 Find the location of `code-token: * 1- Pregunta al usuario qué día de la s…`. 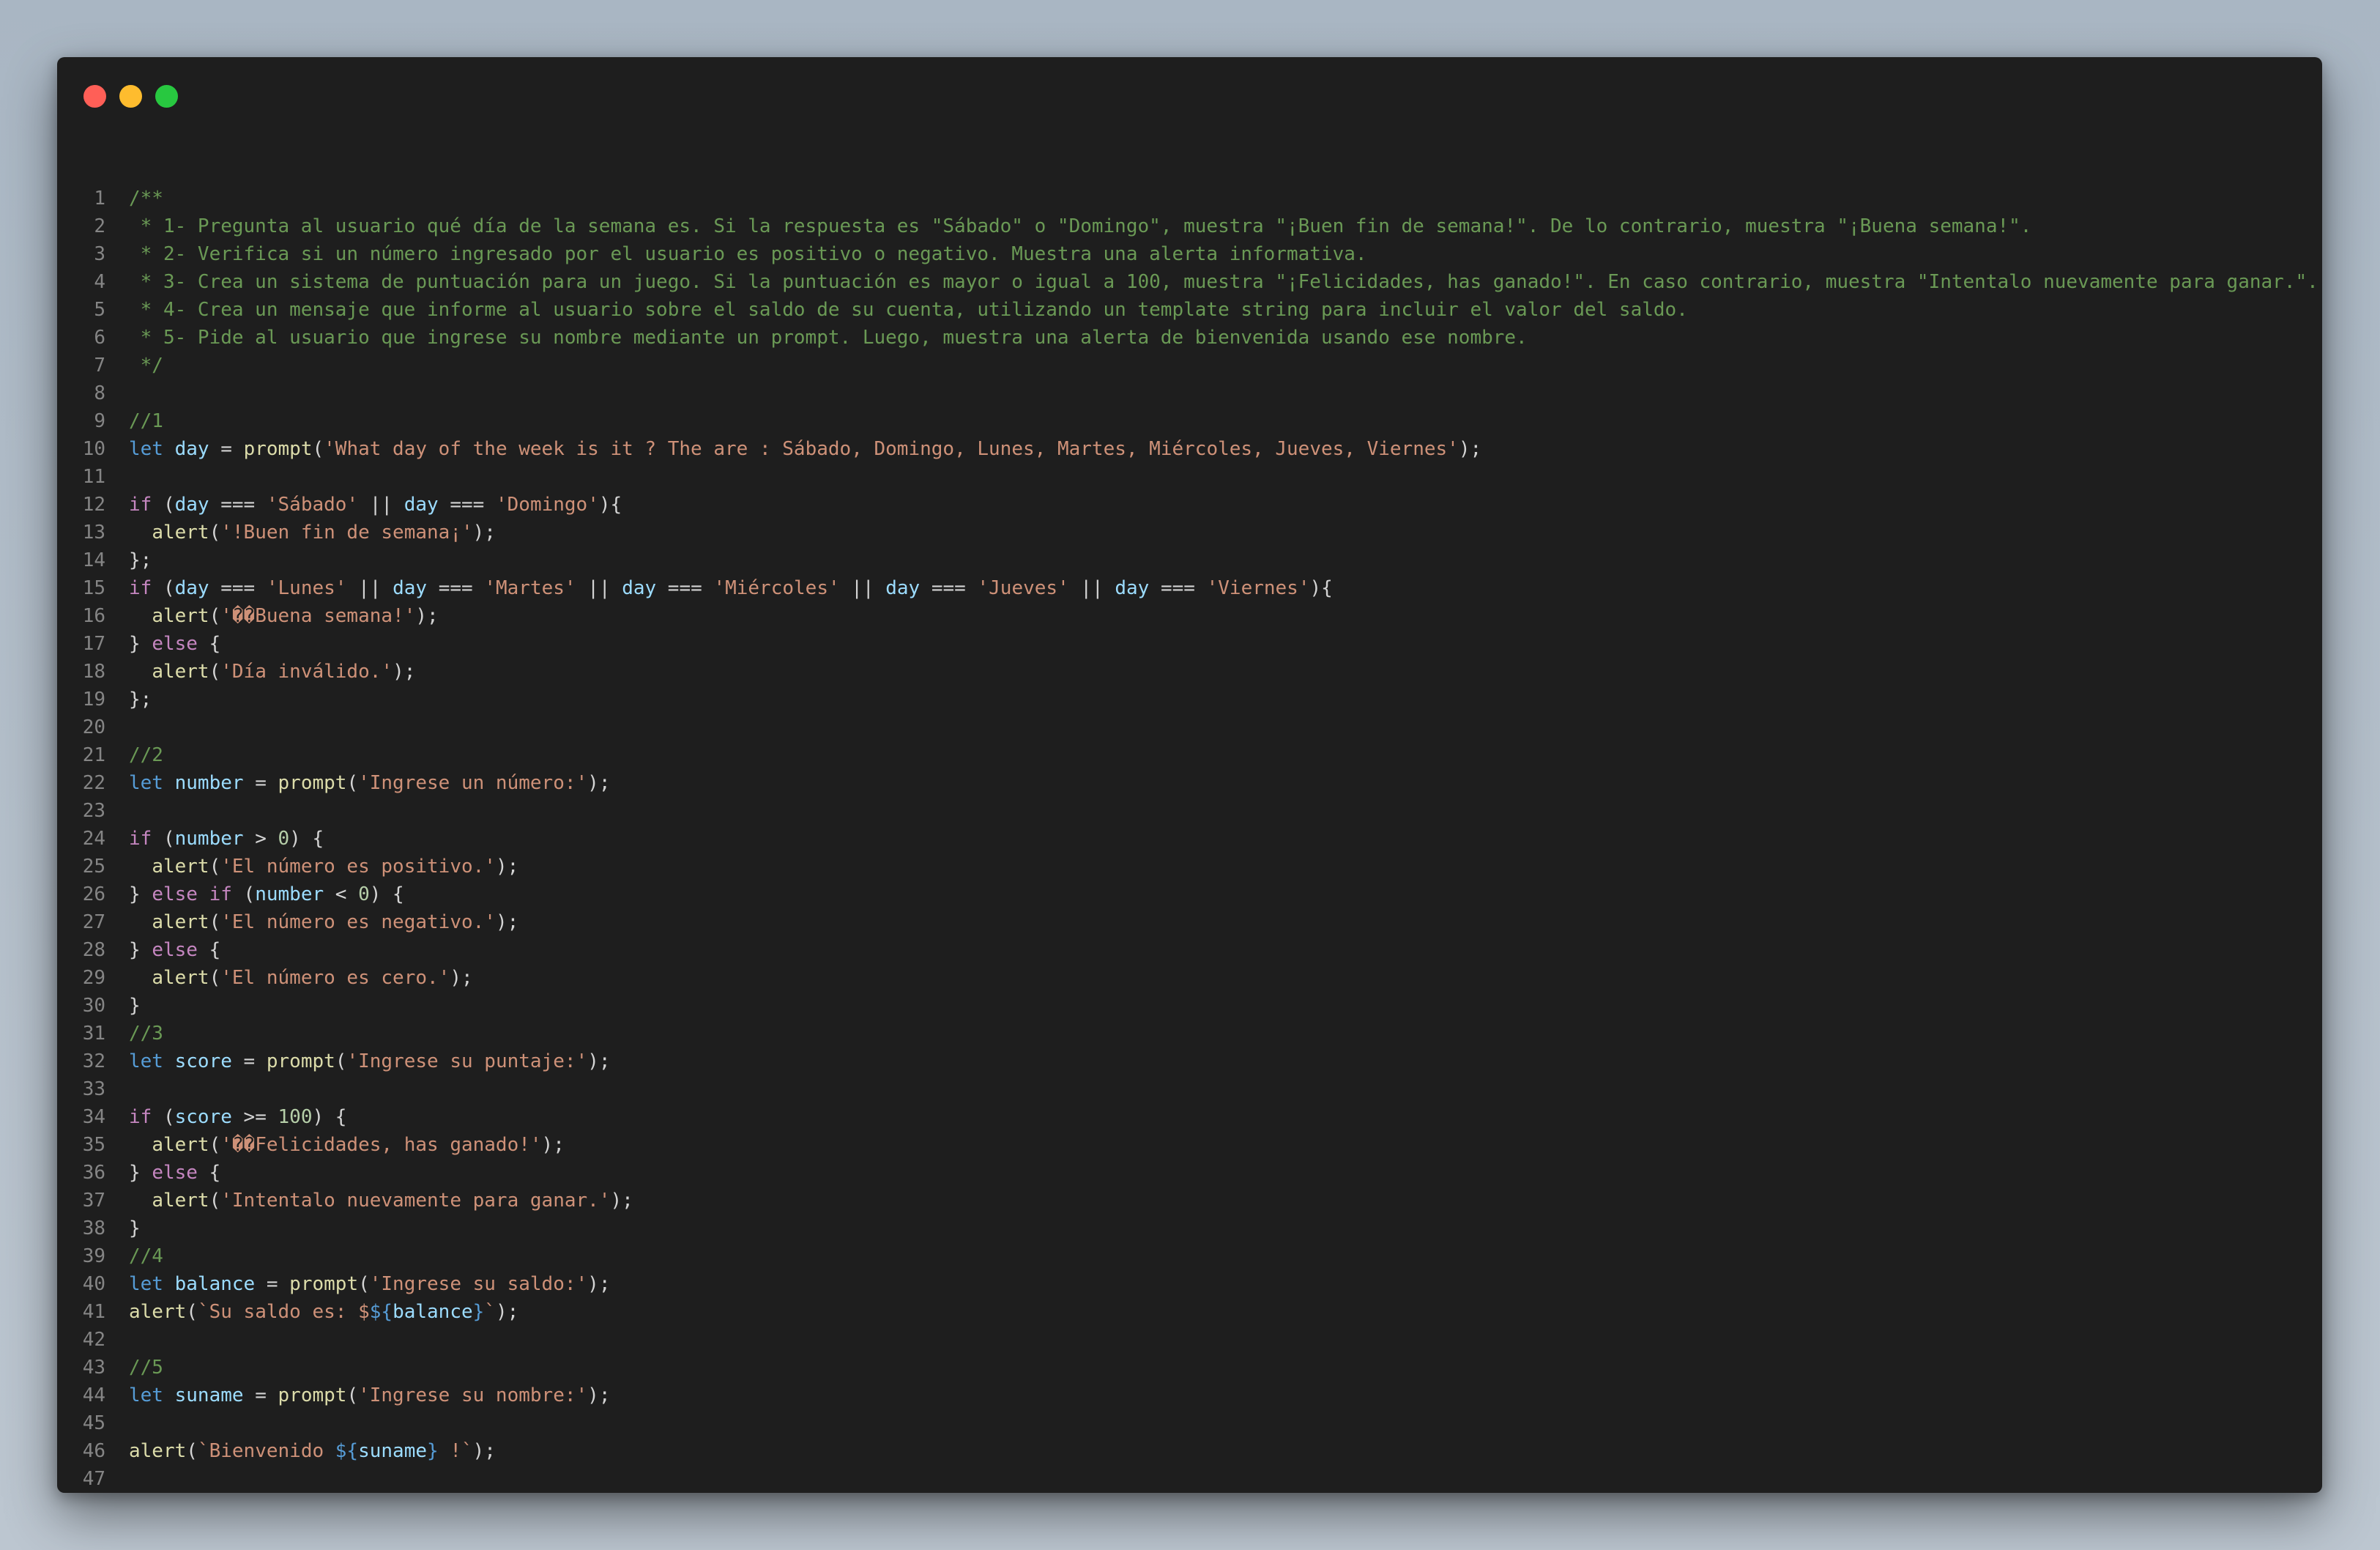

code-token: * 1- Pregunta al usuario qué día de la s… is located at coordinates (1080, 226).